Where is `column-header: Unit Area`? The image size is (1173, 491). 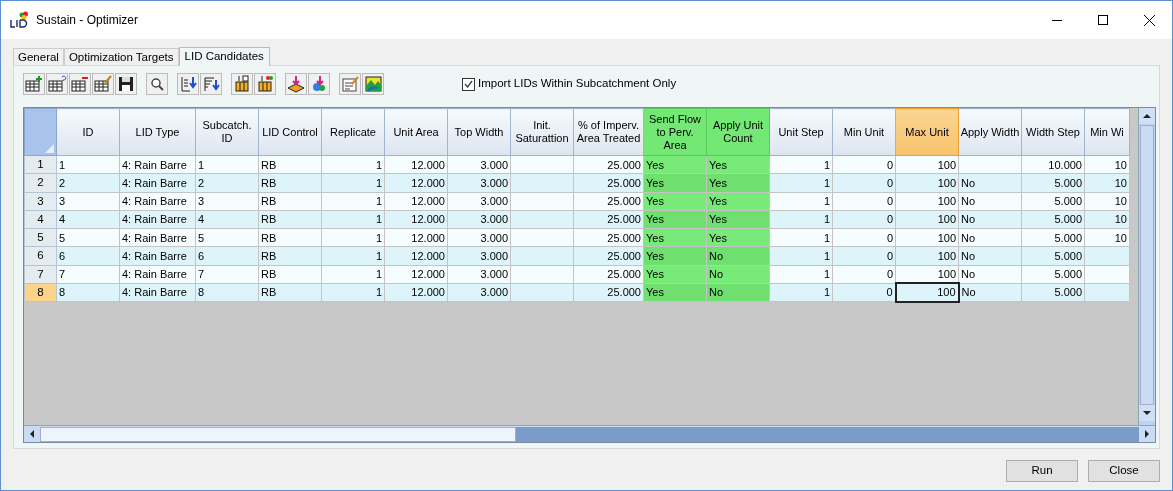 column-header: Unit Area is located at coordinates (416, 132).